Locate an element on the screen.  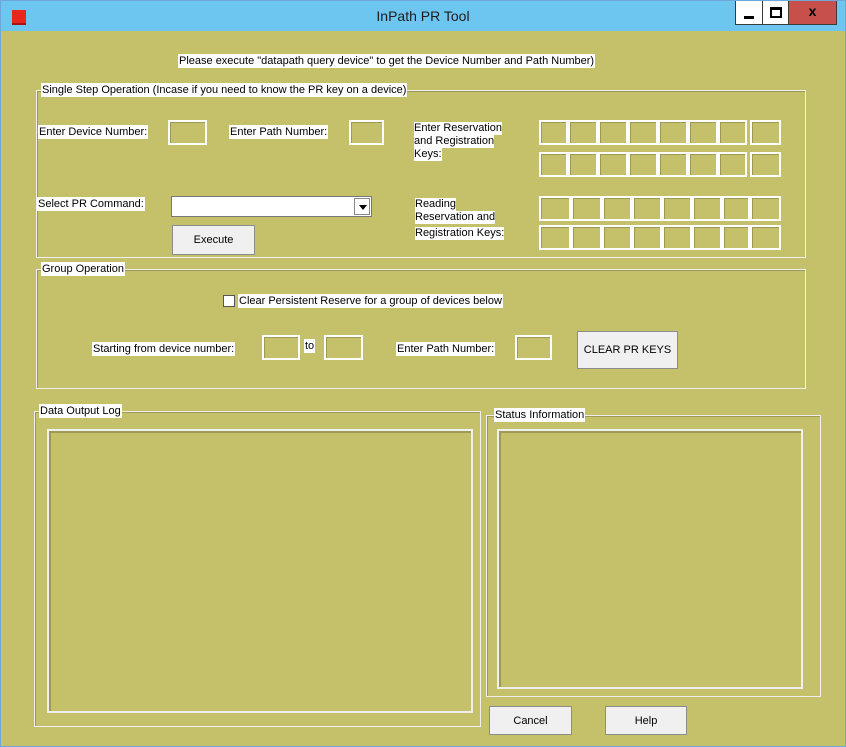
close-icon: x is located at coordinates (812, 11).